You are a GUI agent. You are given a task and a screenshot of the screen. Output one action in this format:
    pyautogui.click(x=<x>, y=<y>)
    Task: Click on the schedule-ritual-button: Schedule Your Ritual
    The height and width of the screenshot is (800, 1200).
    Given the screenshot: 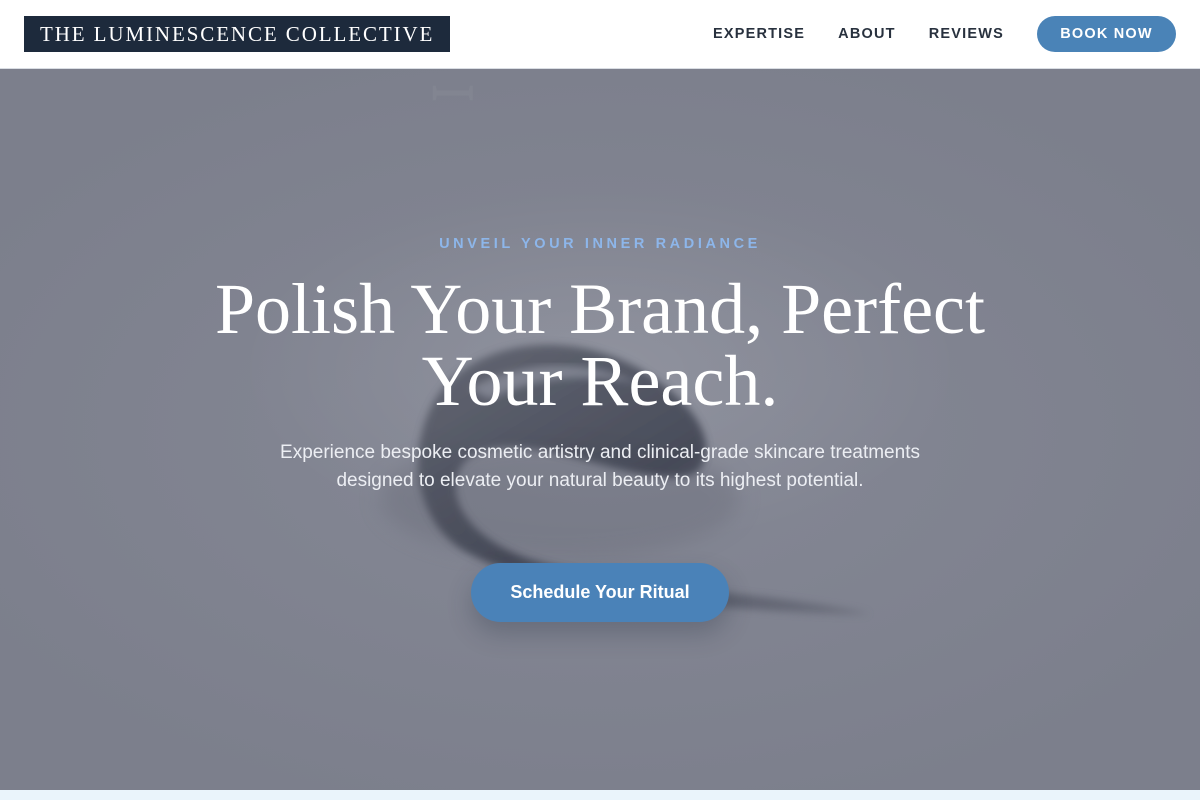 What is the action you would take?
    pyautogui.click(x=600, y=592)
    